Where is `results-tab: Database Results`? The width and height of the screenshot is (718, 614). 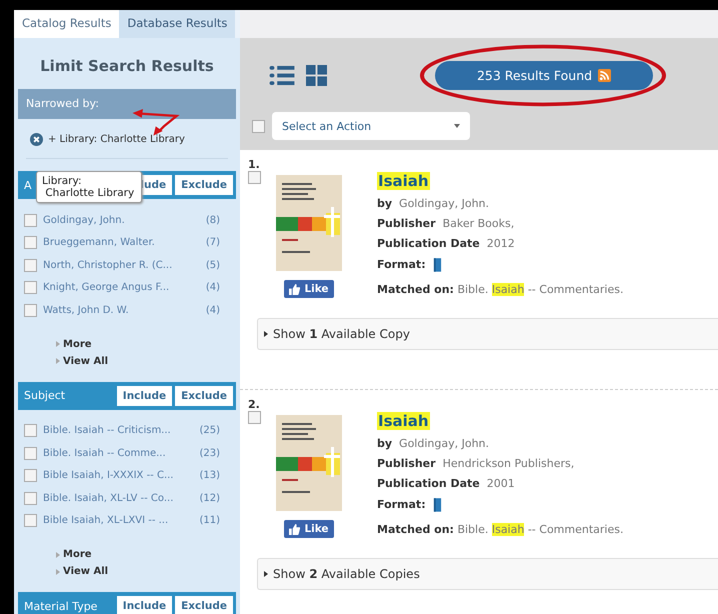 results-tab: Database Results is located at coordinates (177, 24).